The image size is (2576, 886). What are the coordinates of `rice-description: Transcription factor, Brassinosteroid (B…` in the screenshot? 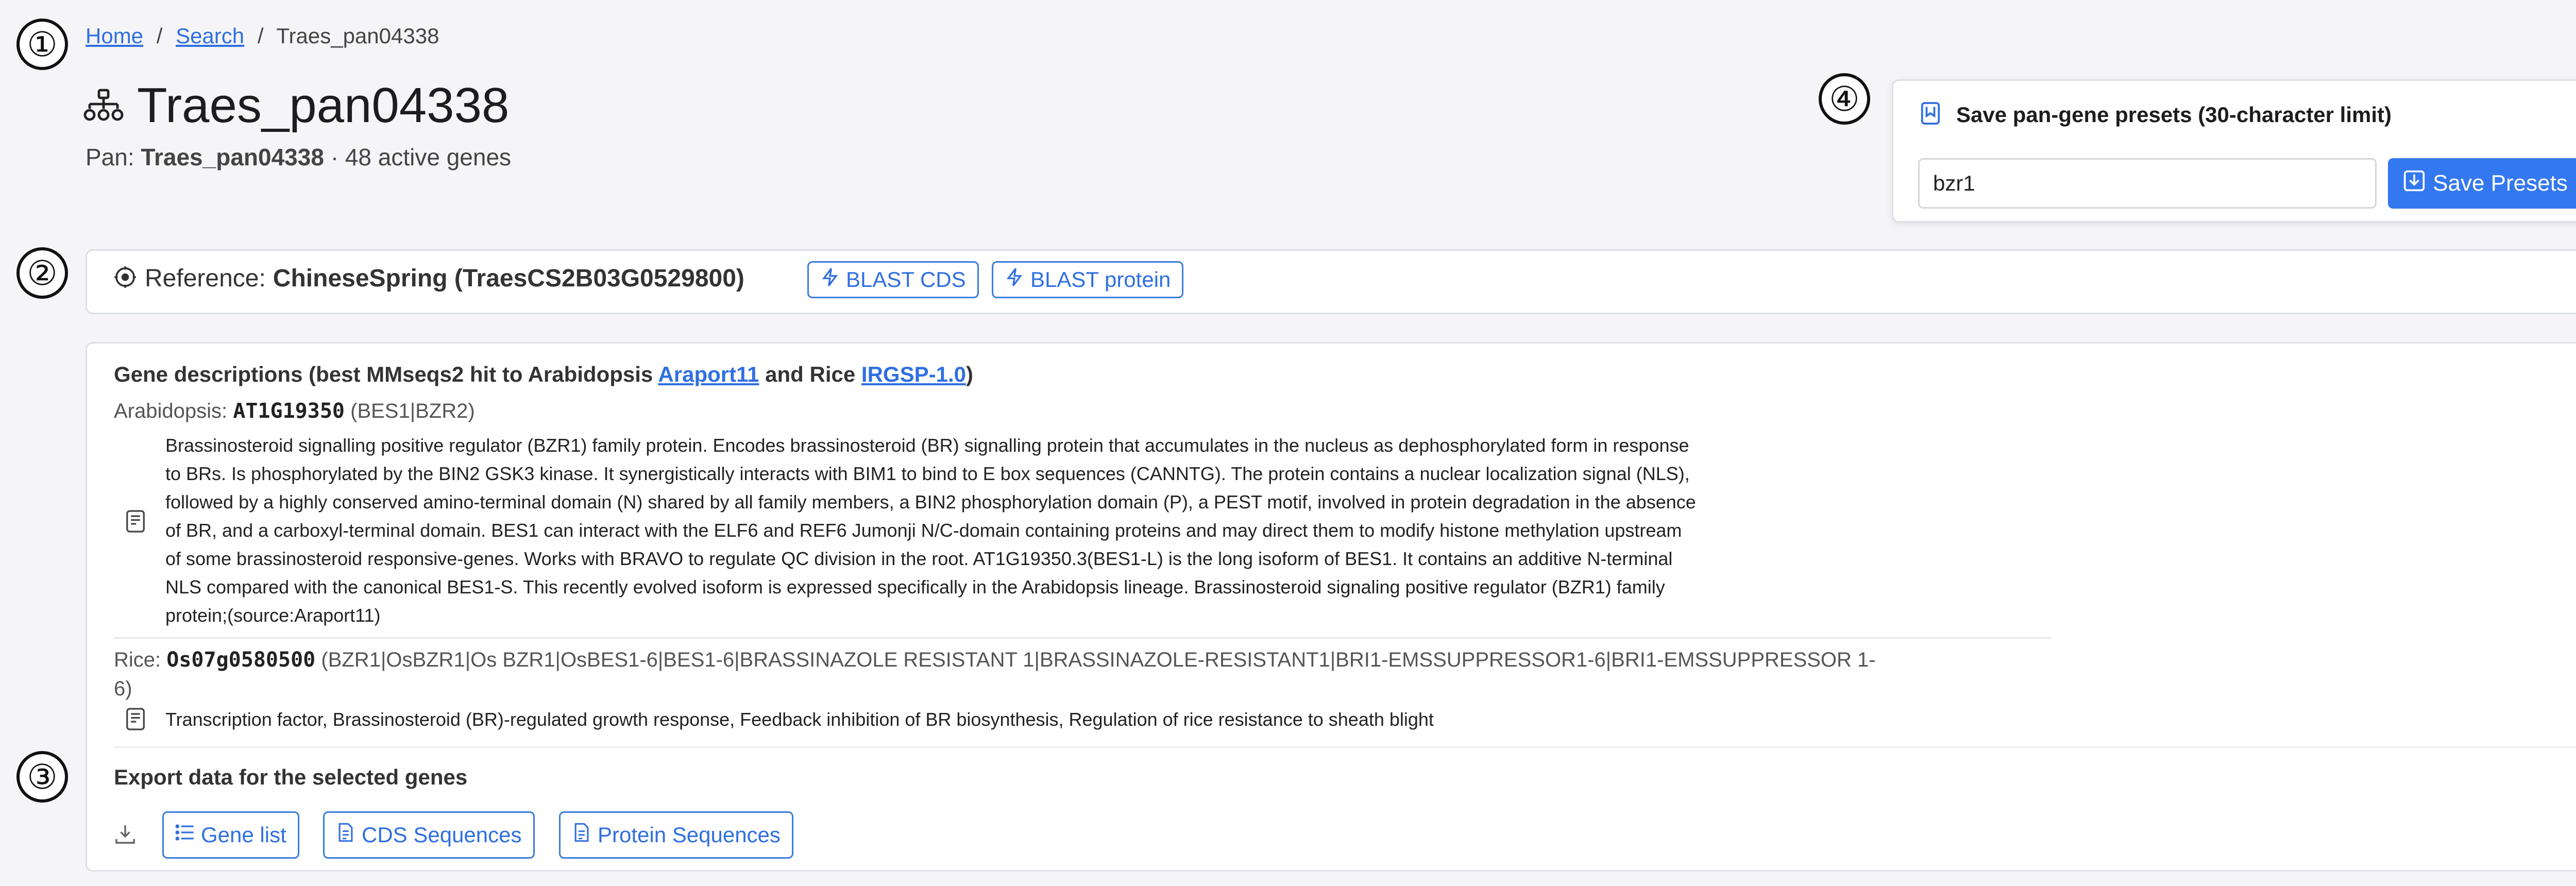 It's located at (799, 719).